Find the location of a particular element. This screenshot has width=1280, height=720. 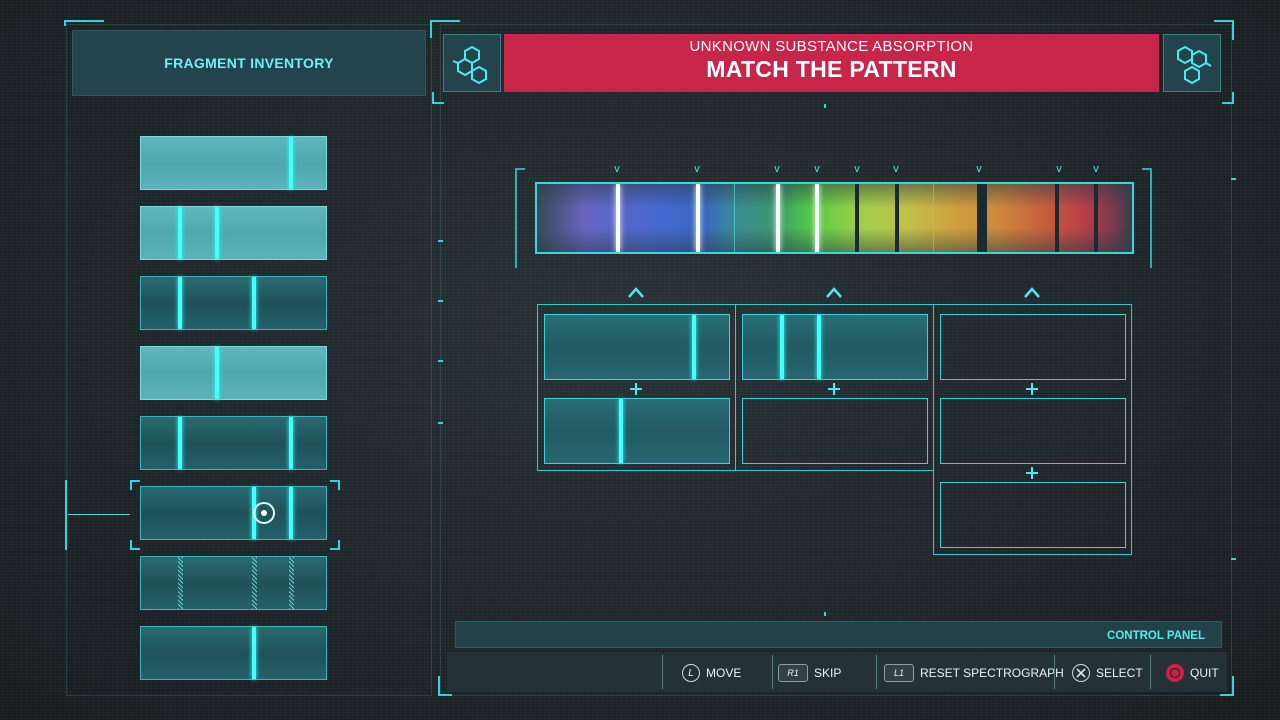

fragment-inventory-title: FRAGMENT INVENTORY is located at coordinates (249, 63).